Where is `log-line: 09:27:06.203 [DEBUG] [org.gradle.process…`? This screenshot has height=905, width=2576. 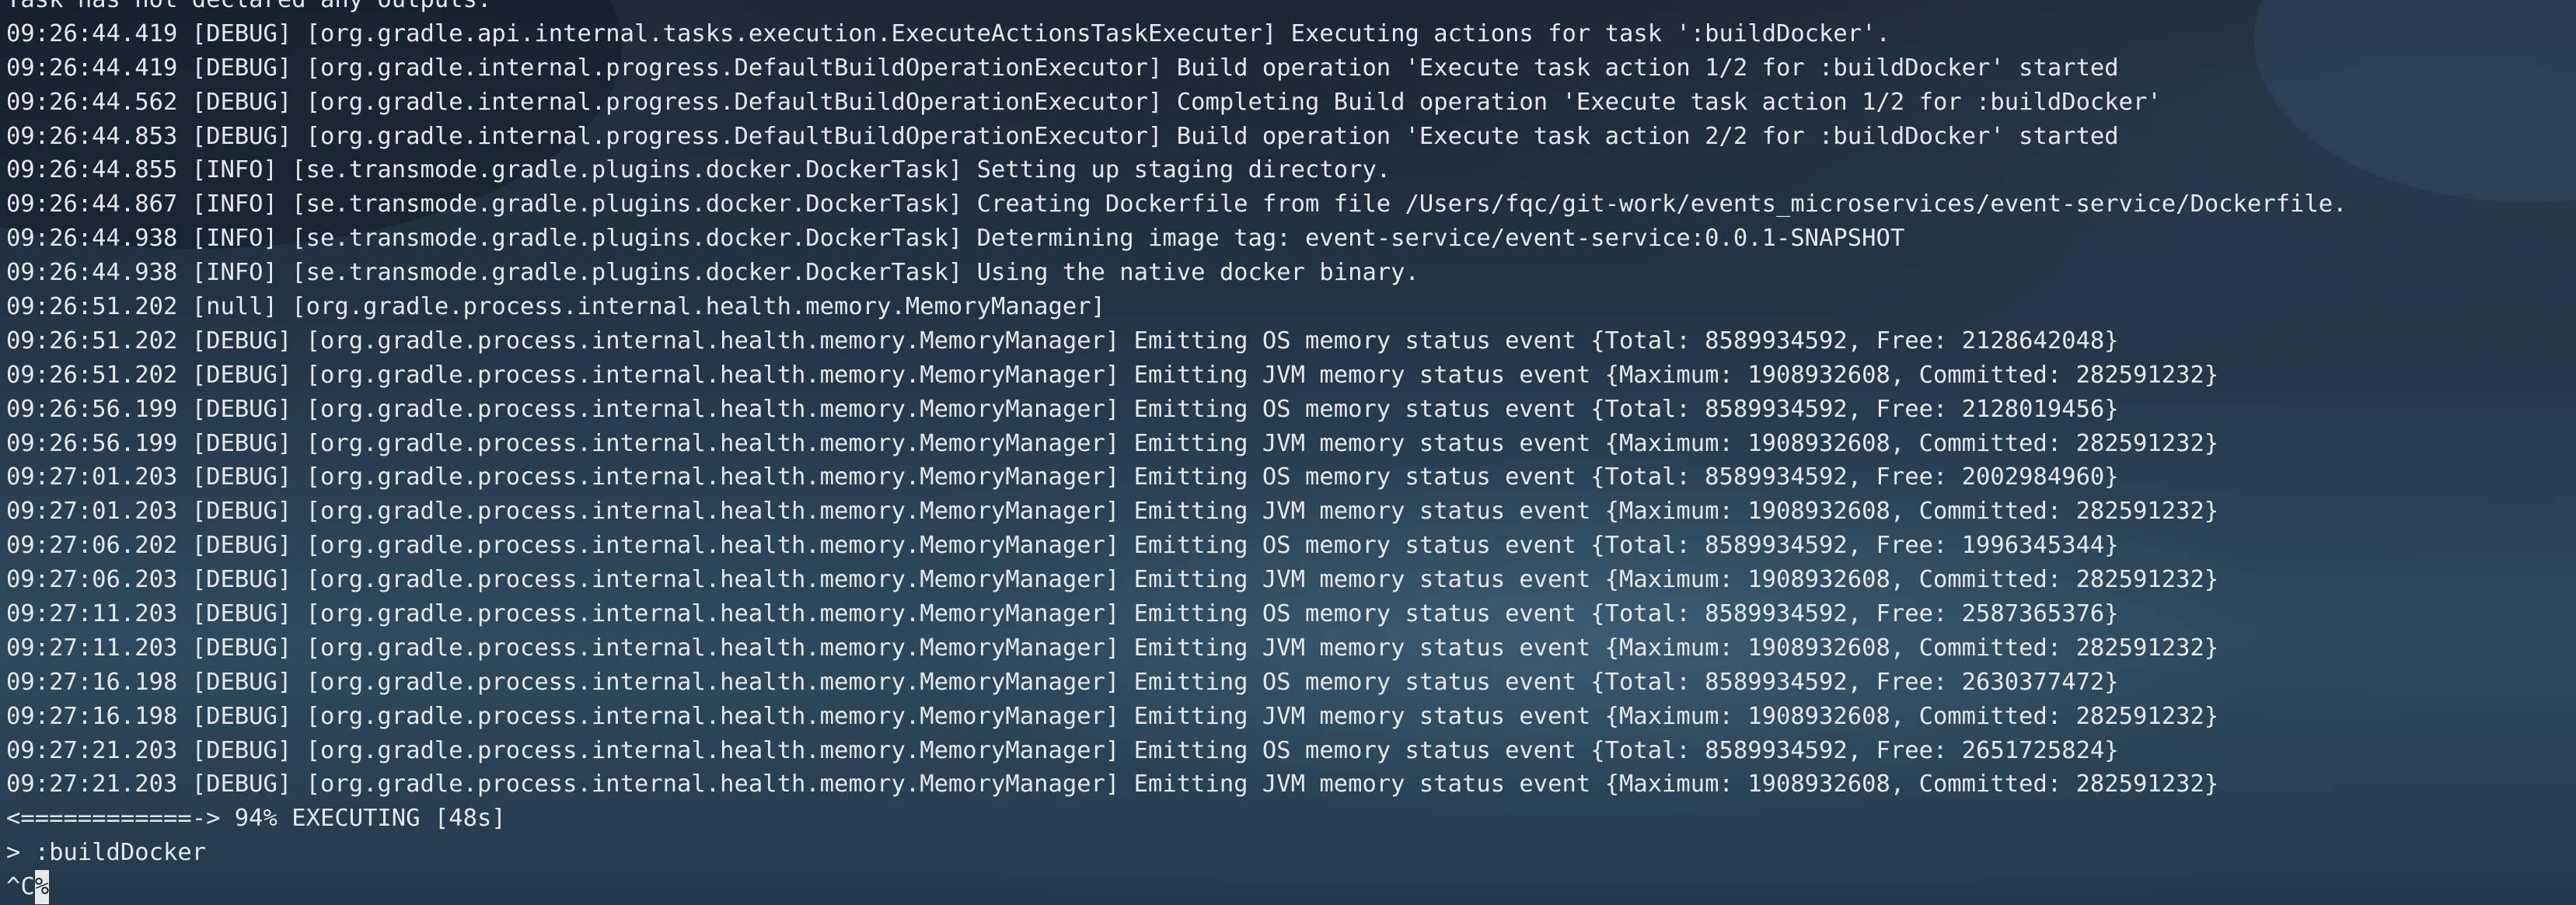 log-line: 09:27:06.203 [DEBUG] [org.gradle.process… is located at coordinates (1112, 580).